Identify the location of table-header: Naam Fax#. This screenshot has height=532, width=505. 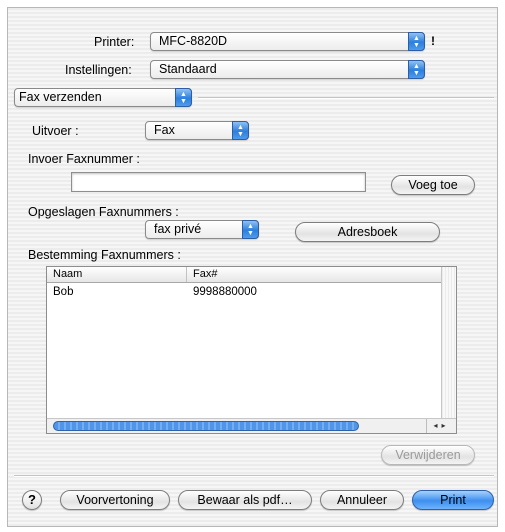
(244, 275).